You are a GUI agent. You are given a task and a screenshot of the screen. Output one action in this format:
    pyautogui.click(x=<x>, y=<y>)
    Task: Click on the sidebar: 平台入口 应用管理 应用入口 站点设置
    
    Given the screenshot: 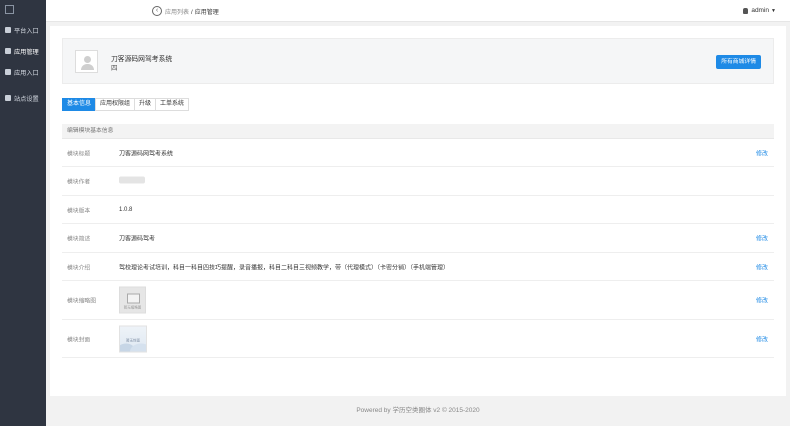 What is the action you would take?
    pyautogui.click(x=23, y=213)
    